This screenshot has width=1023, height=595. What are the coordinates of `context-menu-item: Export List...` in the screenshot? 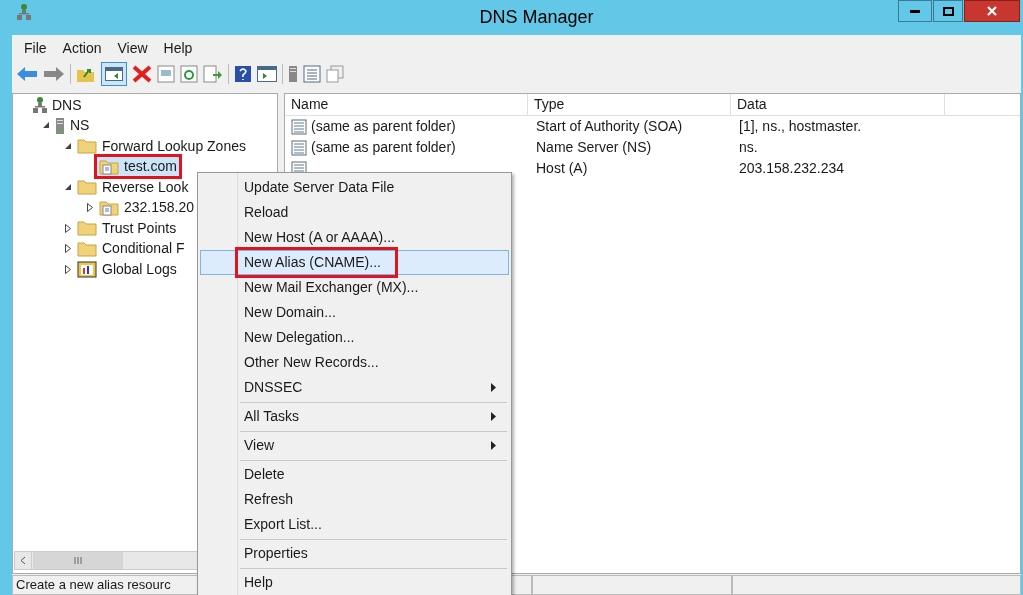 It's located at (354, 524).